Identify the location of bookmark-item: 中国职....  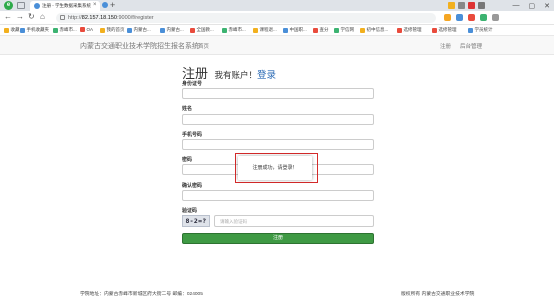
(295, 30).